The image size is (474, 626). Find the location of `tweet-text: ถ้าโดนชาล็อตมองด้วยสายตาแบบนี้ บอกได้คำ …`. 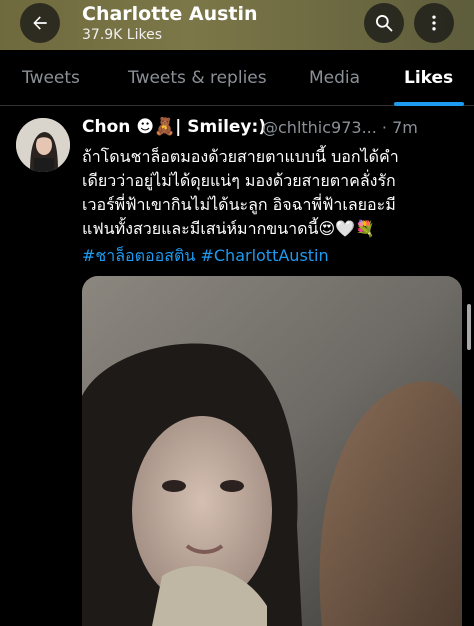

tweet-text: ถ้าโดนชาล็อตมองด้วยสายตาแบบนี้ บอกได้คำ … is located at coordinates (272, 193).